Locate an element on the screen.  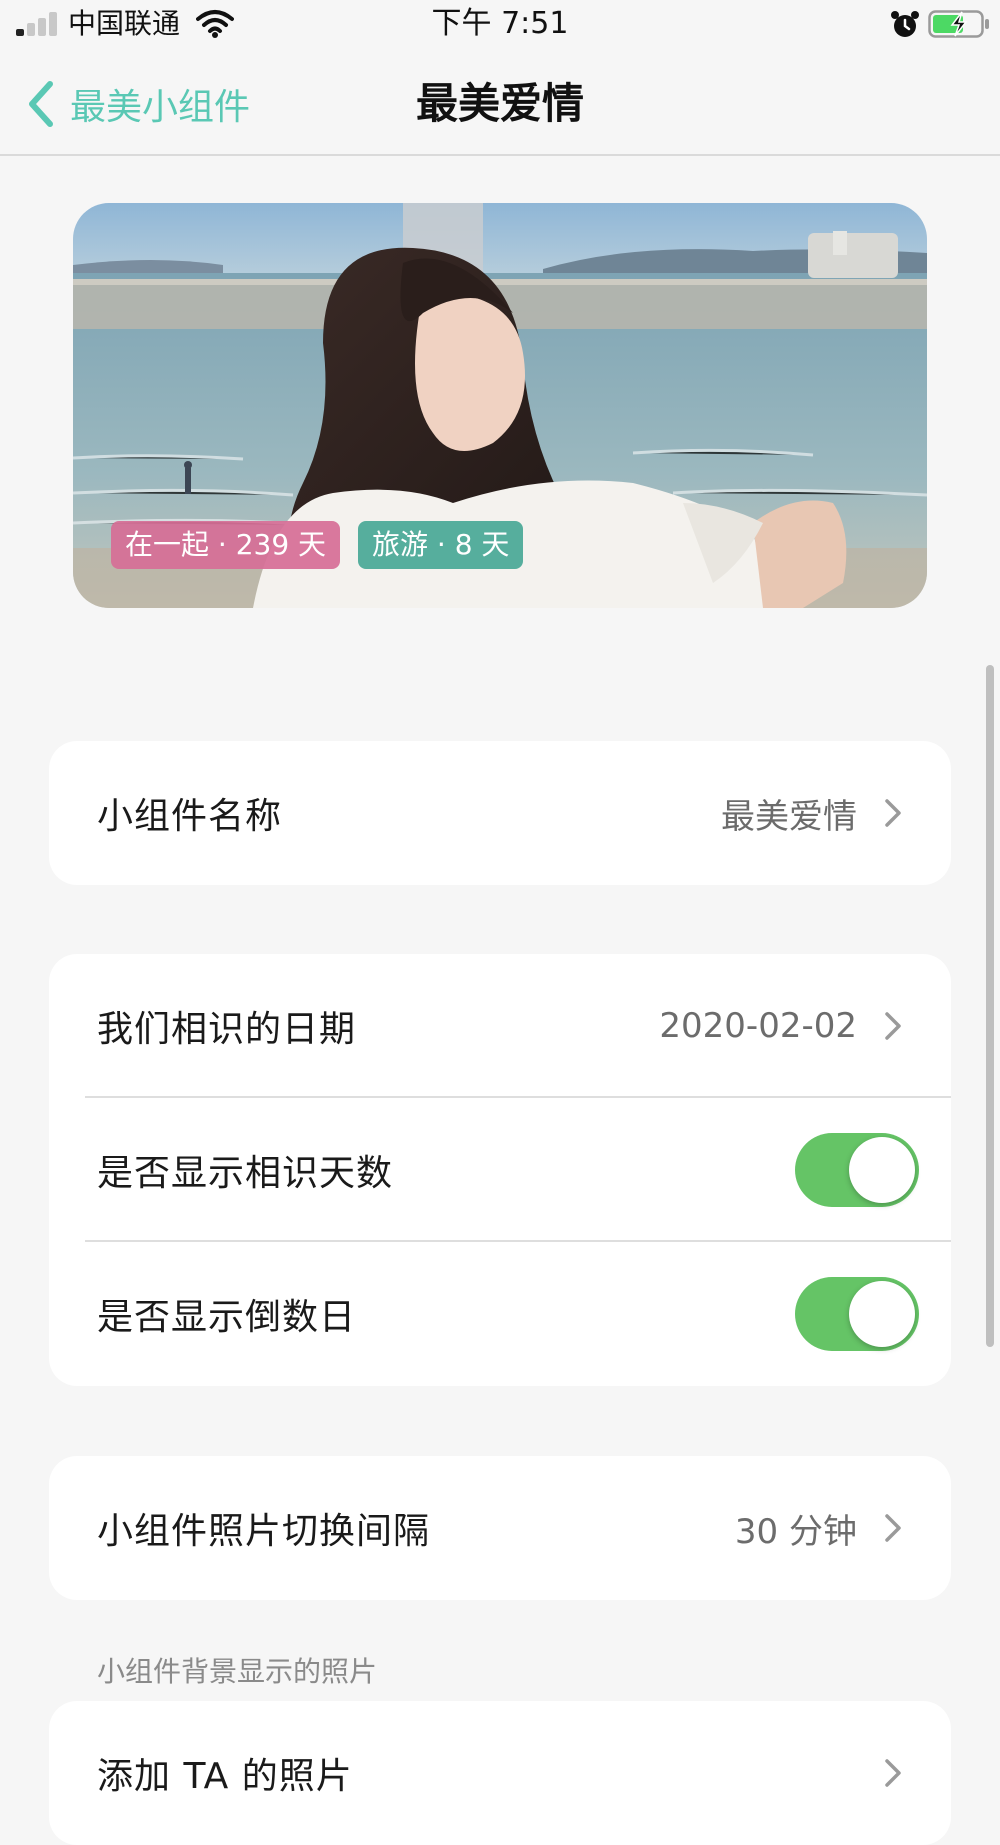
photo-interval-row: 小组件照片切换间隔 30 分钟 is located at coordinates (500, 1528).